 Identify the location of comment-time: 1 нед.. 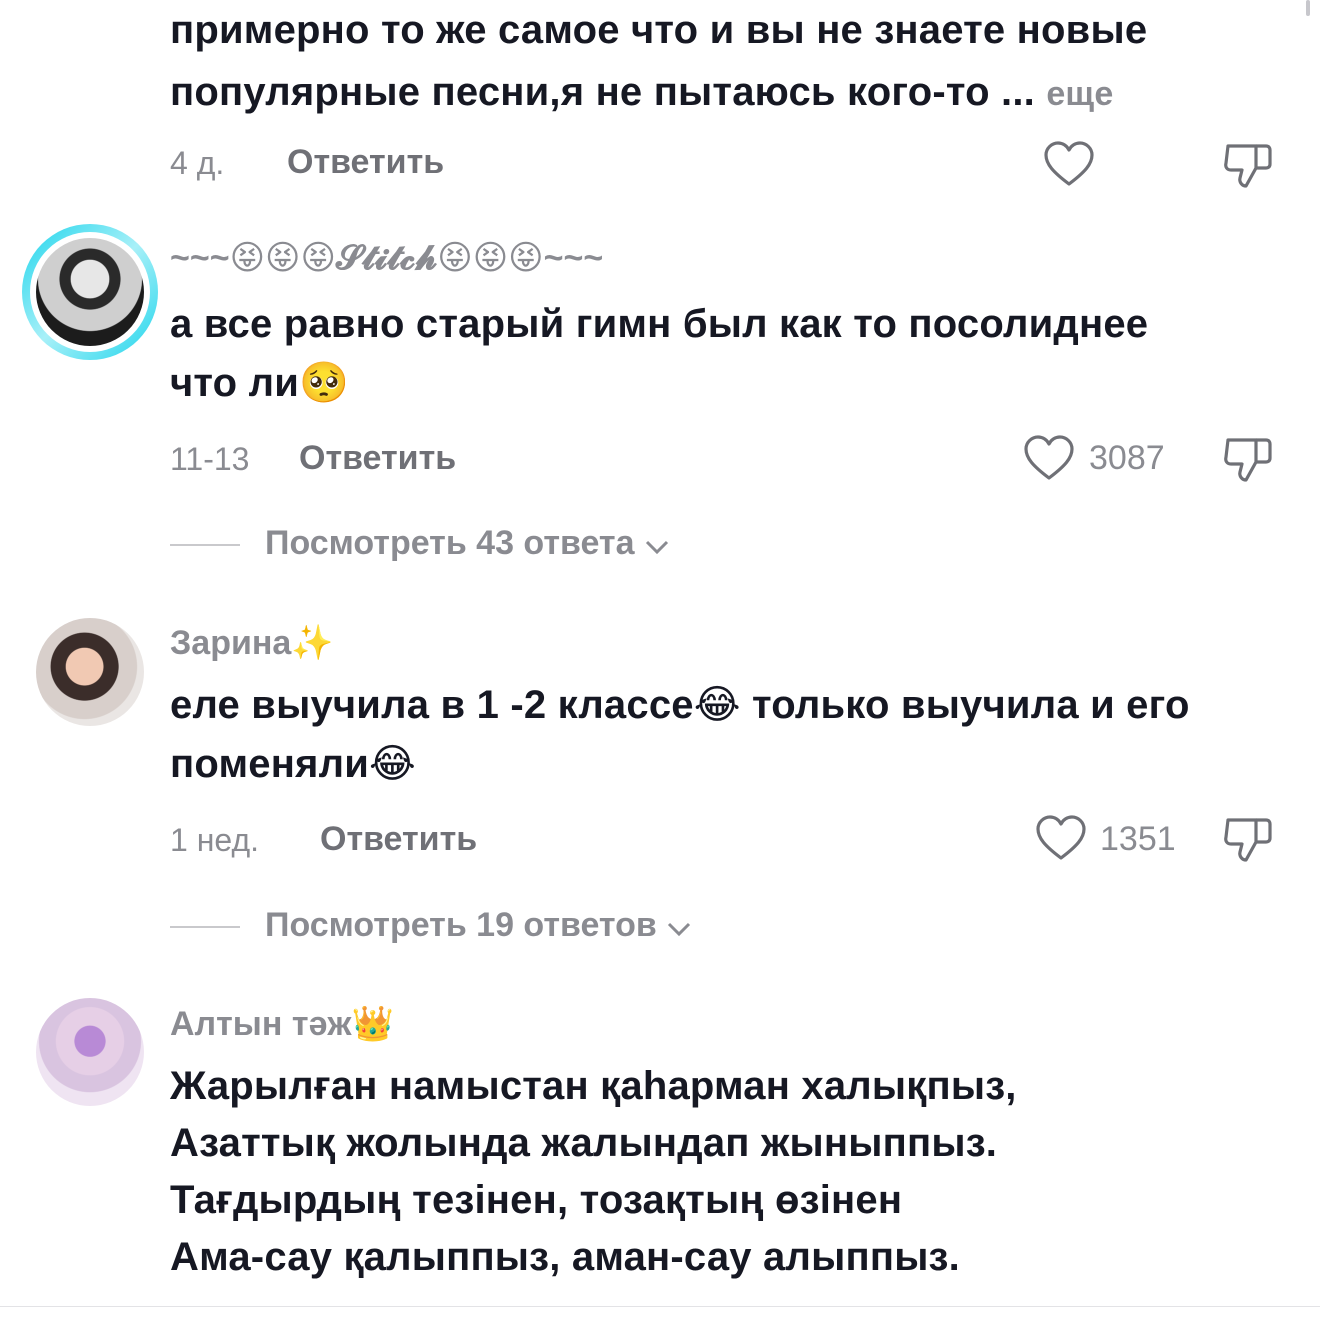
(215, 840).